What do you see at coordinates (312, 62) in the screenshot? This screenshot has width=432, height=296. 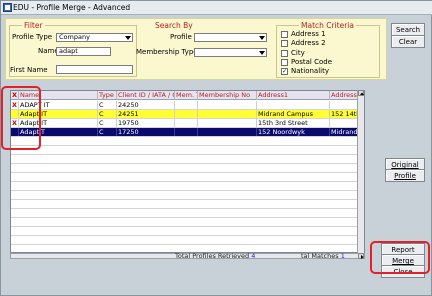 I see `postal-code-checkbox-label: Postal Code` at bounding box center [312, 62].